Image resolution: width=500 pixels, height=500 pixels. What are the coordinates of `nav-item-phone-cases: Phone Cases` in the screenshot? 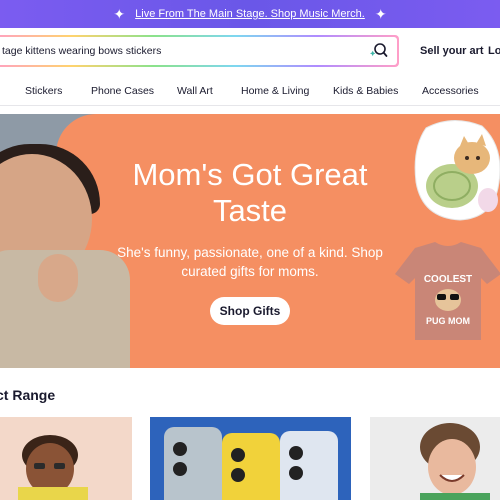 It's located at (122, 91).